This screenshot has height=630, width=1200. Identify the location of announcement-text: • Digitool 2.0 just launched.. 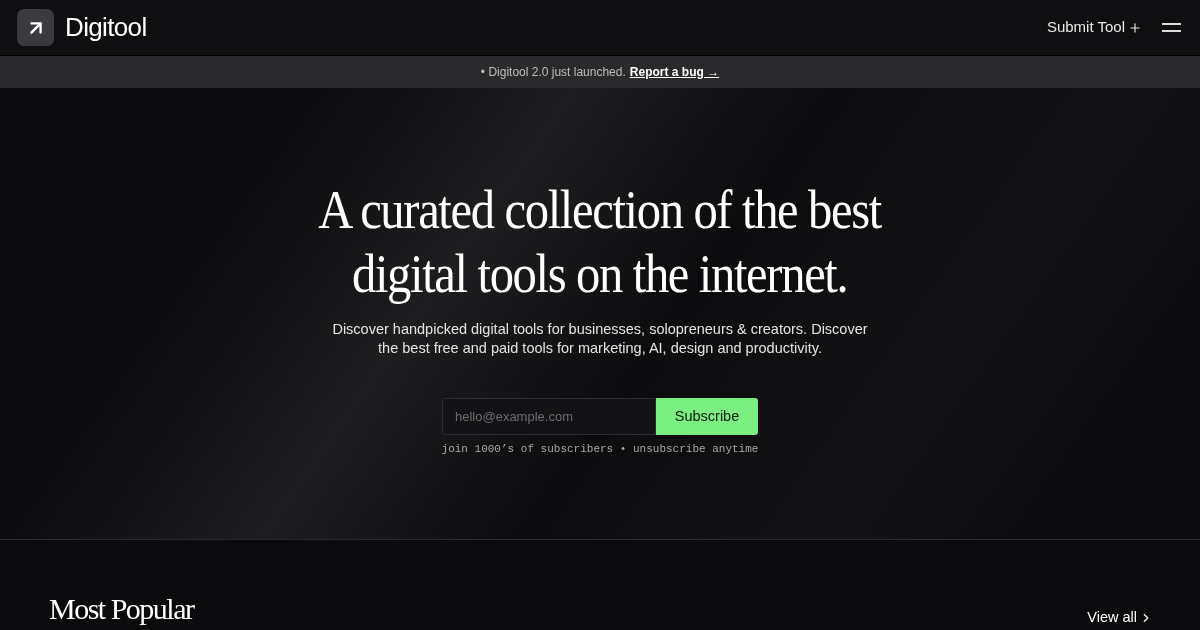
(553, 72).